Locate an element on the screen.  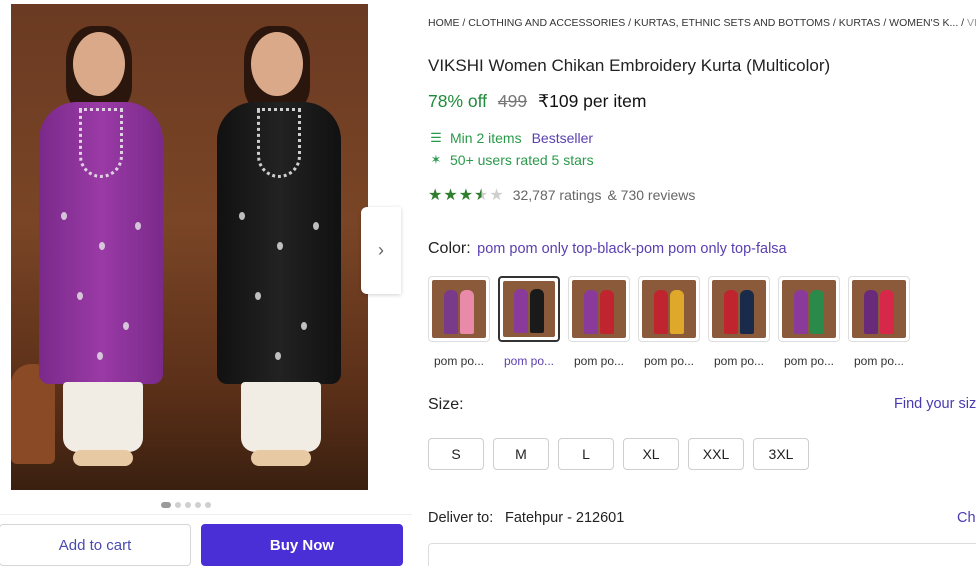
rating-row: ★★★★★ 32,787 ratings & 730 reviews is located at coordinates (561, 195).